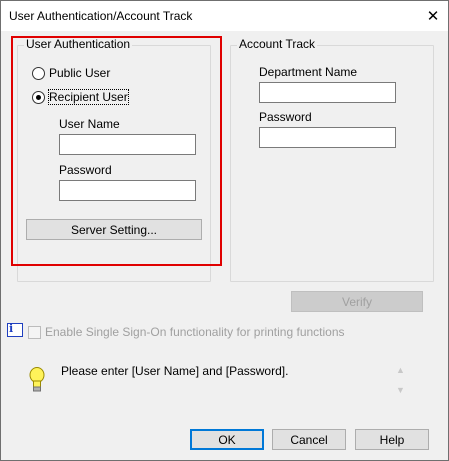 The width and height of the screenshot is (449, 461). Describe the element at coordinates (327, 137) in the screenshot. I see `account-password-field` at that location.